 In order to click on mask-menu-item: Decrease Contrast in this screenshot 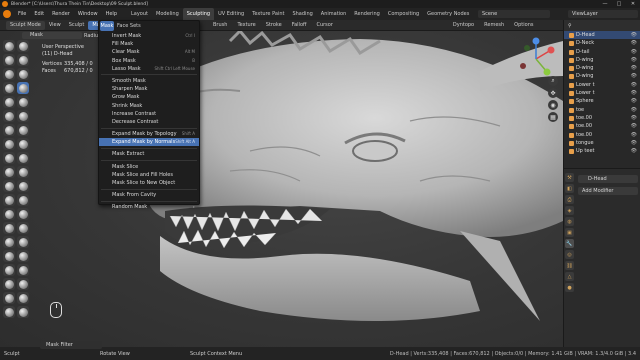, I will do `click(149, 122)`.